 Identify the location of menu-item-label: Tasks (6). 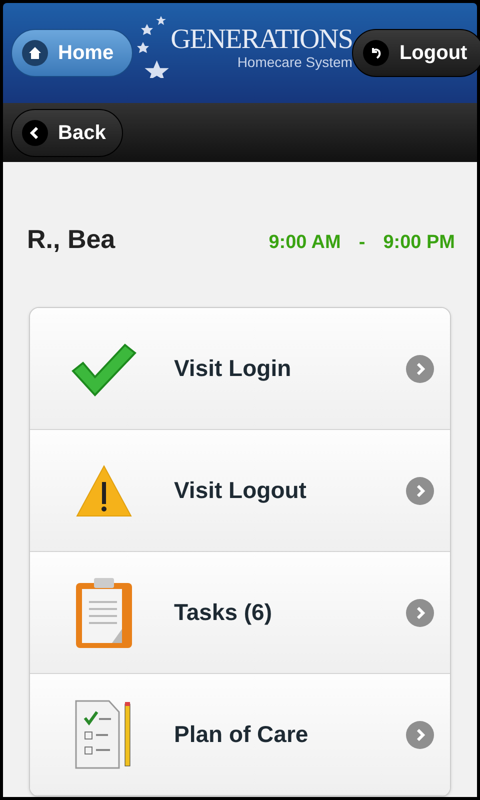
(223, 613).